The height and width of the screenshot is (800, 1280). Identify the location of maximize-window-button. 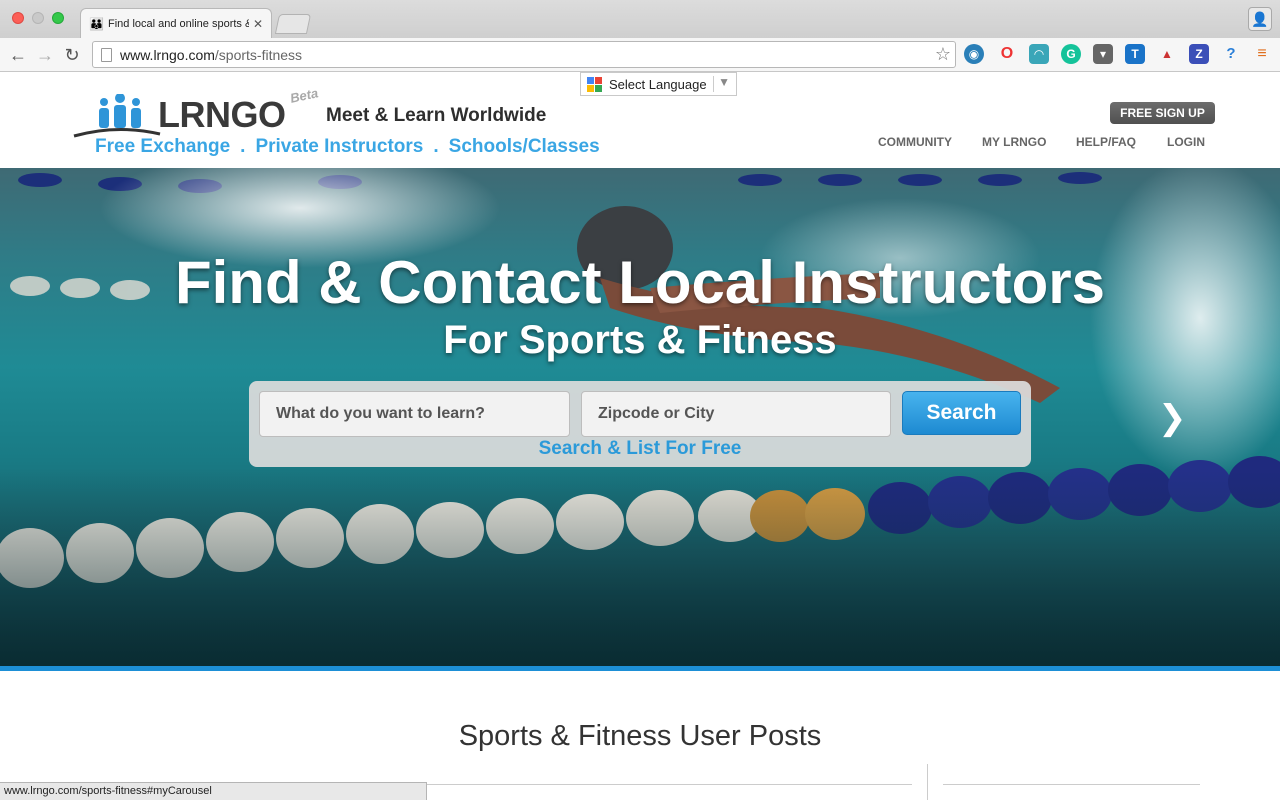
(58, 18).